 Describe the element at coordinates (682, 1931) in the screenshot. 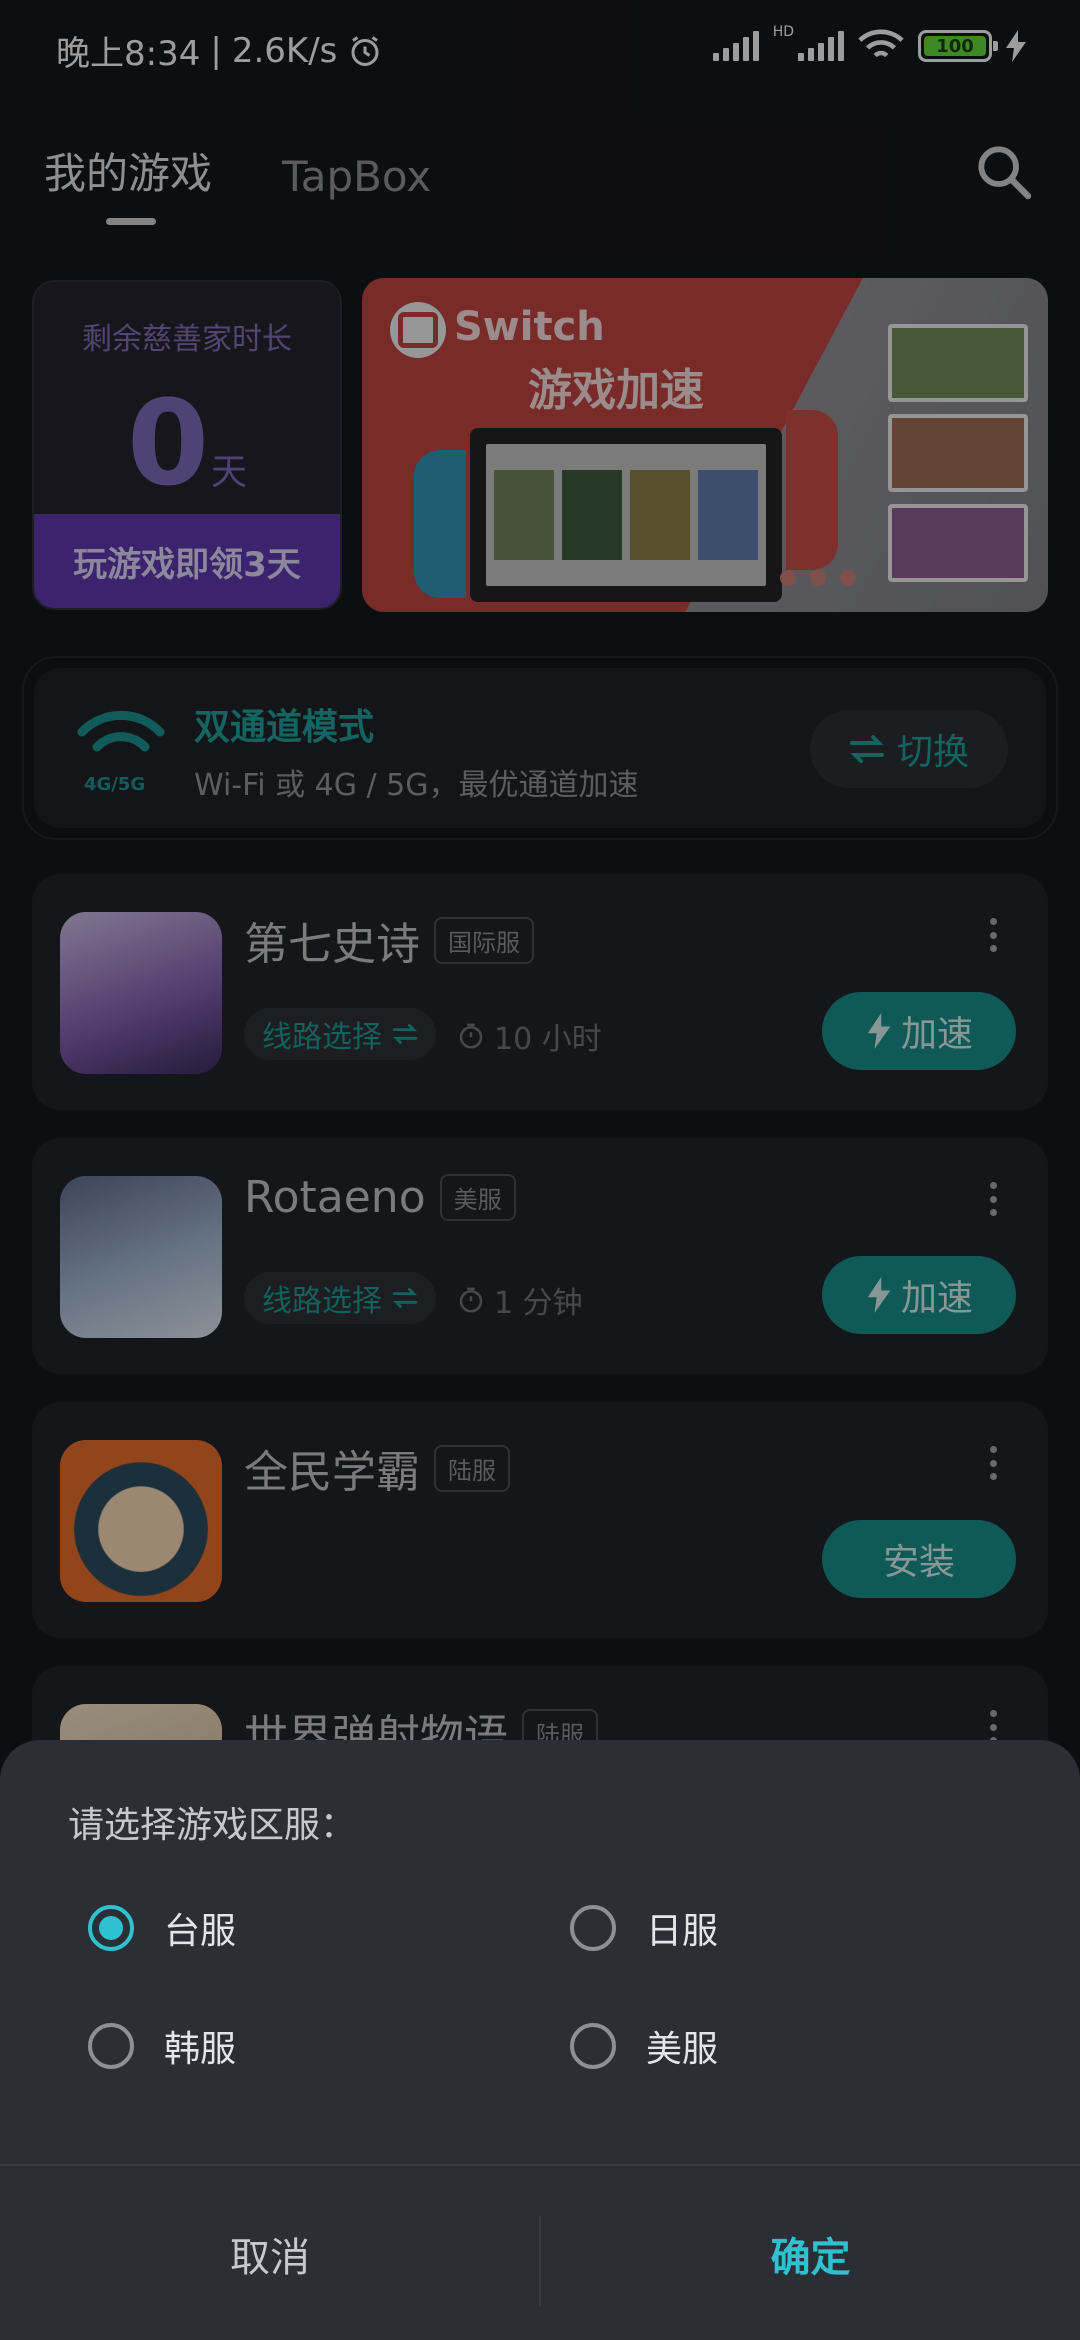

I see `option-label: 日服` at that location.